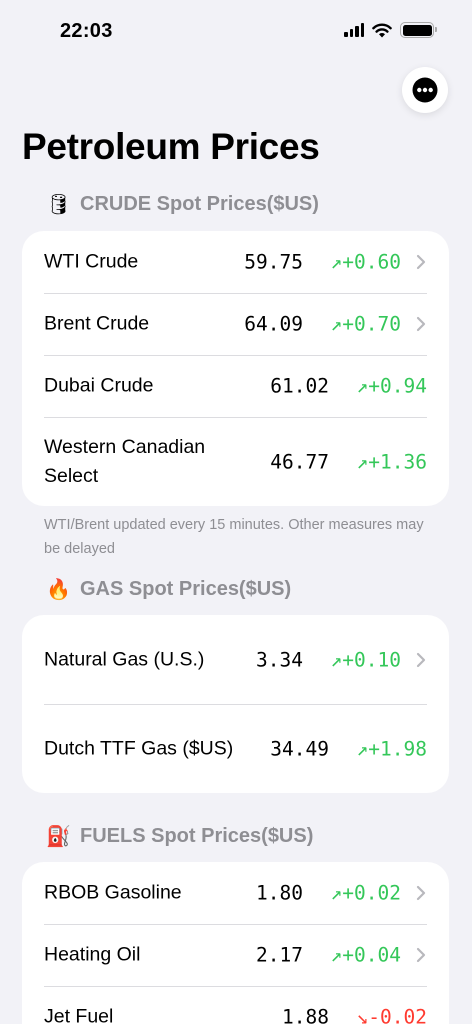 This screenshot has height=1024, width=472. Describe the element at coordinates (235, 324) in the screenshot. I see `price-row-brent-crude: Brent Crude 64.09 ↗+0.70` at that location.